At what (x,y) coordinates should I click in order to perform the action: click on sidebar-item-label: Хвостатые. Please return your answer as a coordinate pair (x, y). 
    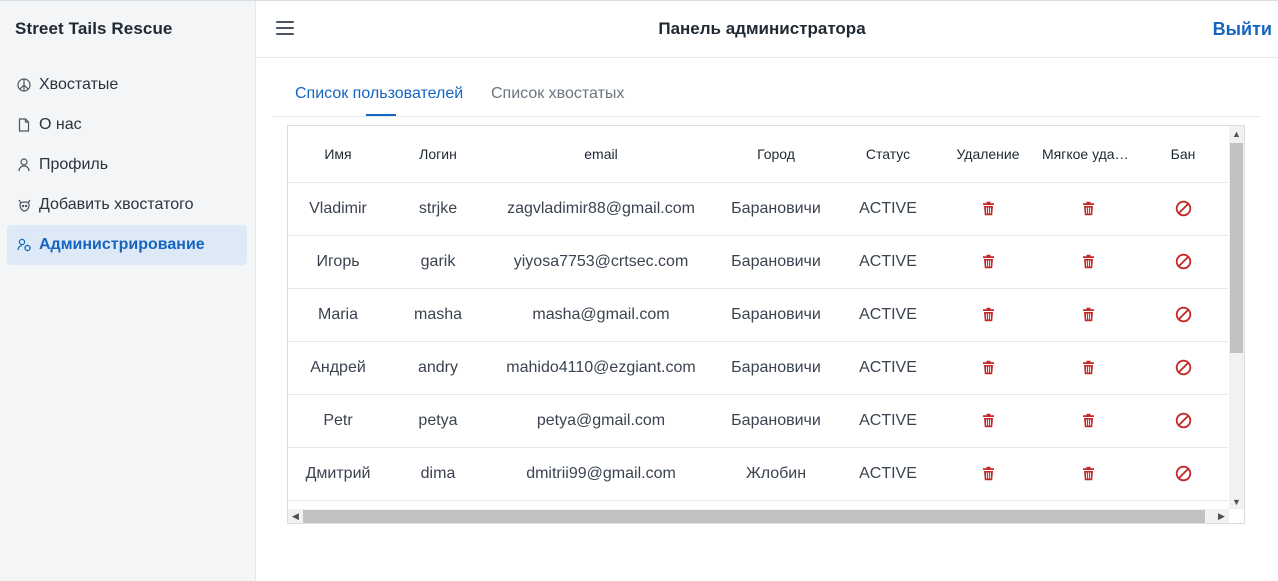
    Looking at the image, I should click on (79, 84).